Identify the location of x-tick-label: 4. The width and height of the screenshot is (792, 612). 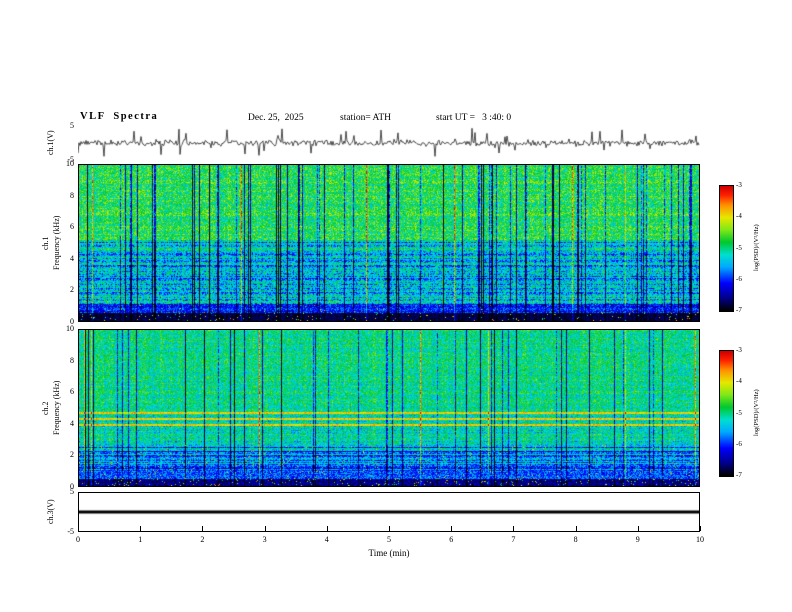
(326, 539).